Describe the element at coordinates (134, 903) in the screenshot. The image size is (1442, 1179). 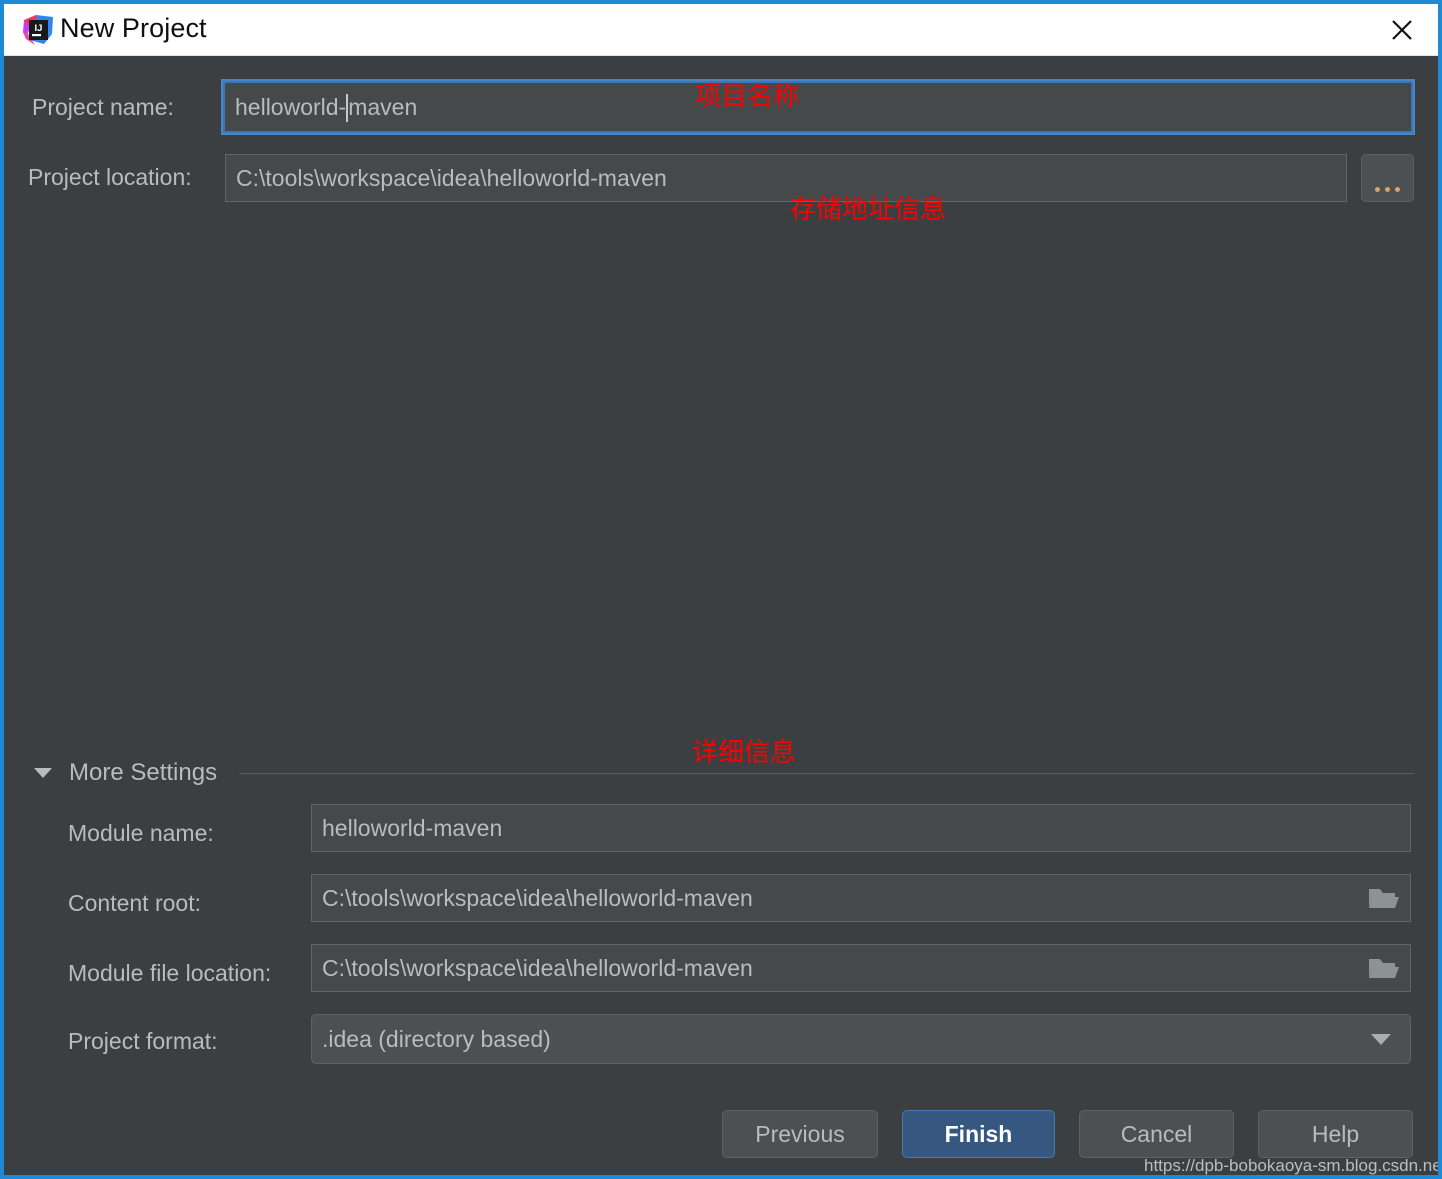
I see `content-root-label: Content root:` at that location.